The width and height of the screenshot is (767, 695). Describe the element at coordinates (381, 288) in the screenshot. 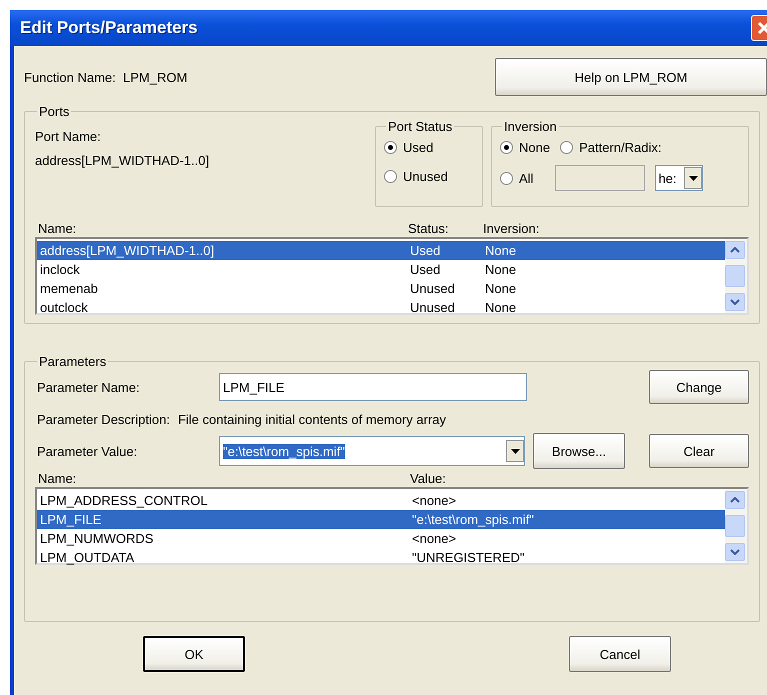

I see `list-row: memenab Unused None` at that location.